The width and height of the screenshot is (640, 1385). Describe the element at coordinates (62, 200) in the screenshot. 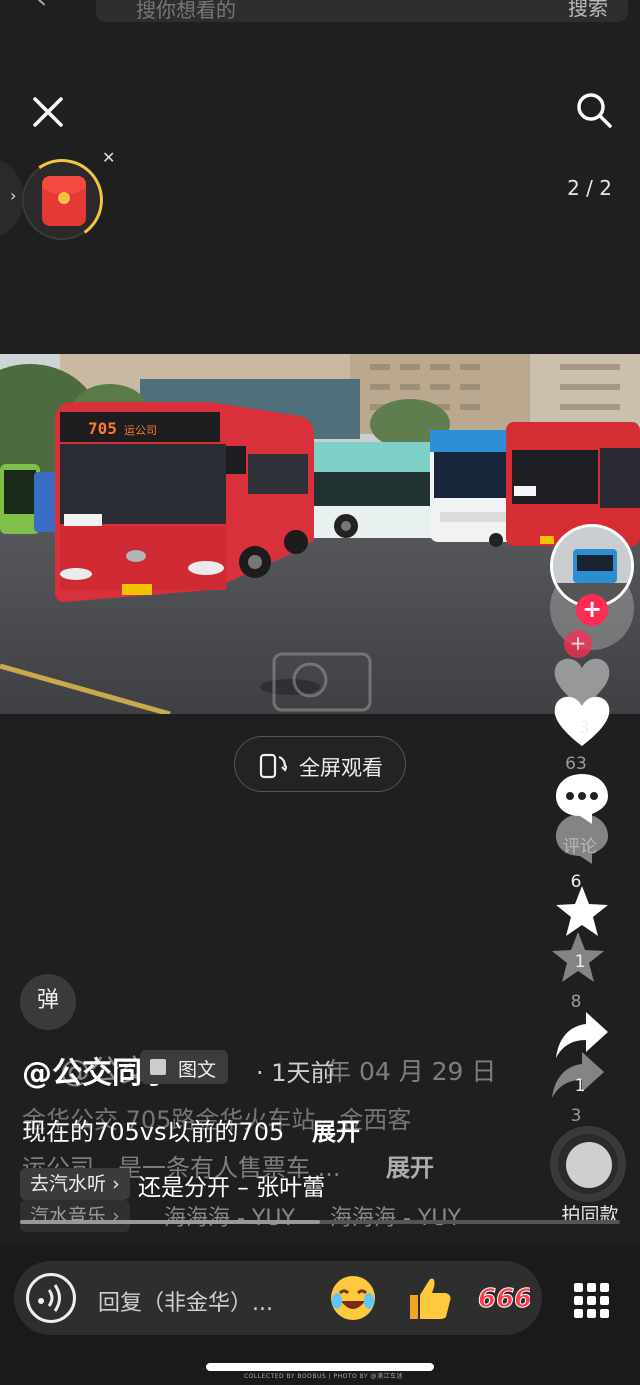

I see `red-envelope-icon` at that location.